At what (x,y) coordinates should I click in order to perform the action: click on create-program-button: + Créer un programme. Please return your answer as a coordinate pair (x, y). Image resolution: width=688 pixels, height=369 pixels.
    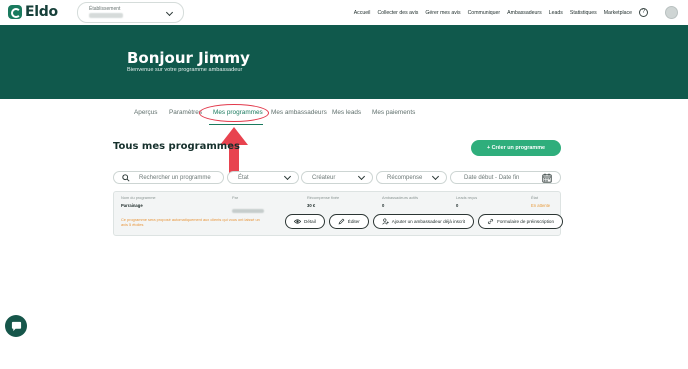
    Looking at the image, I should click on (516, 148).